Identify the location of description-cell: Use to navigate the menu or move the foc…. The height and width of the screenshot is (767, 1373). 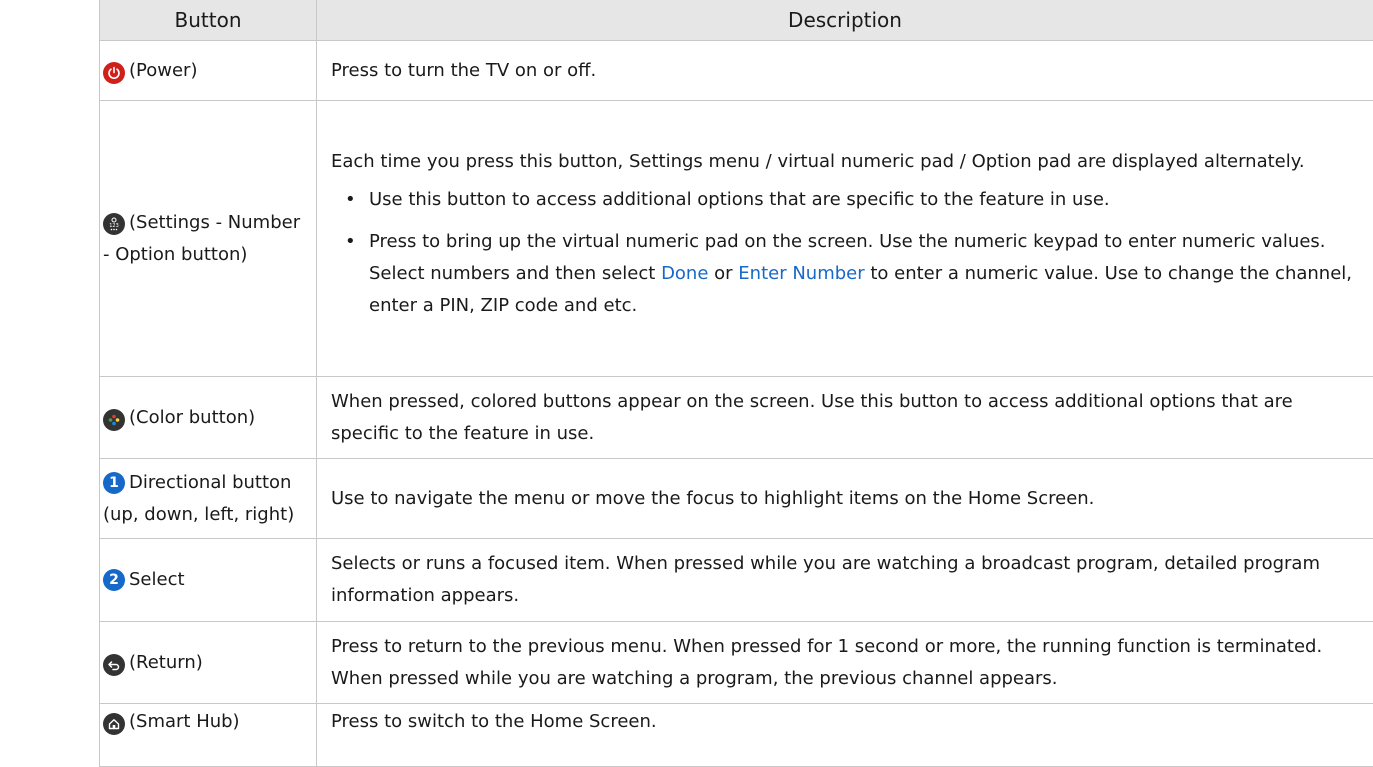
(845, 499).